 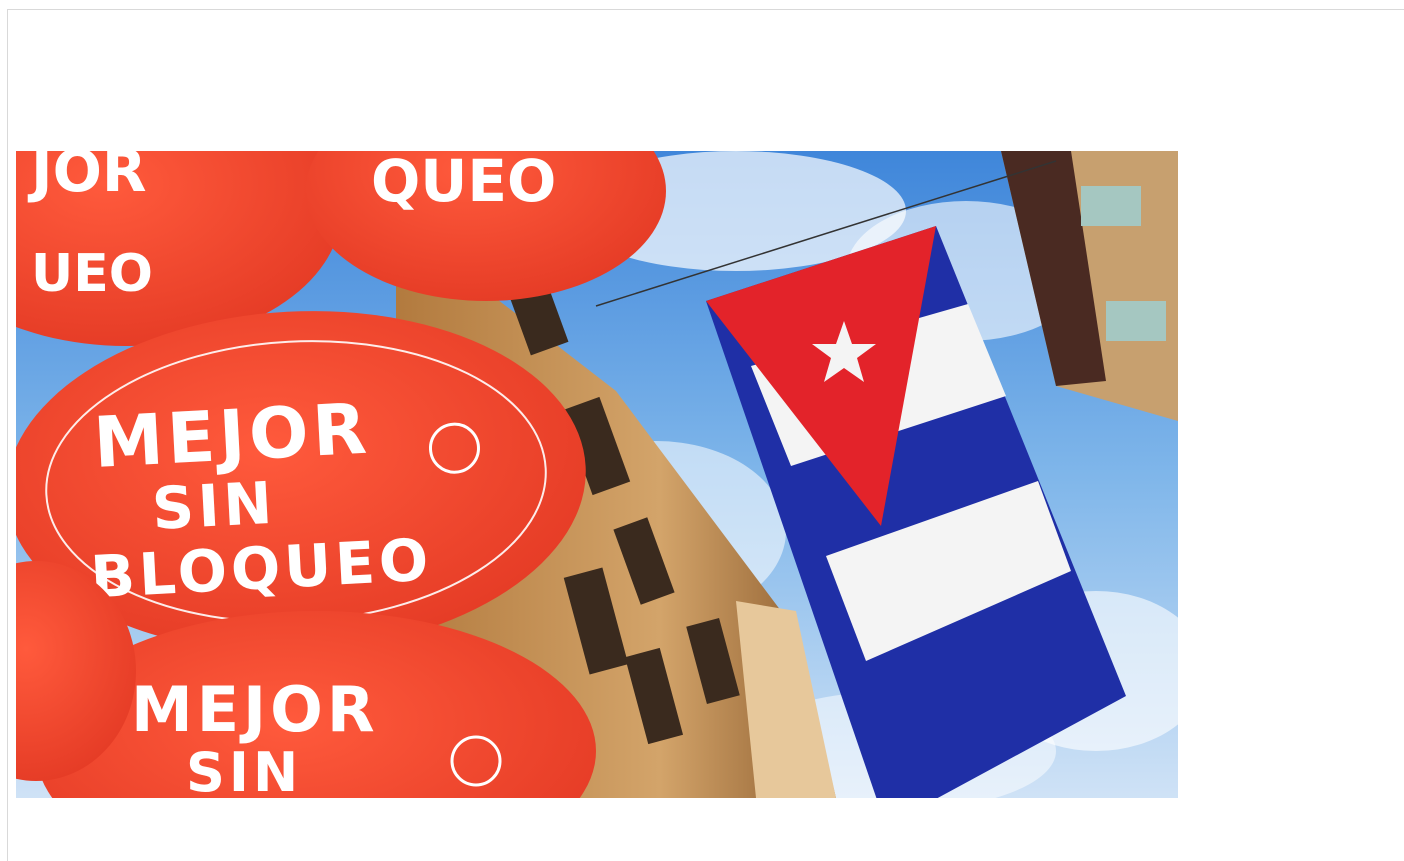 What do you see at coordinates (463, 183) in the screenshot?
I see `svg-text: QUEO` at bounding box center [463, 183].